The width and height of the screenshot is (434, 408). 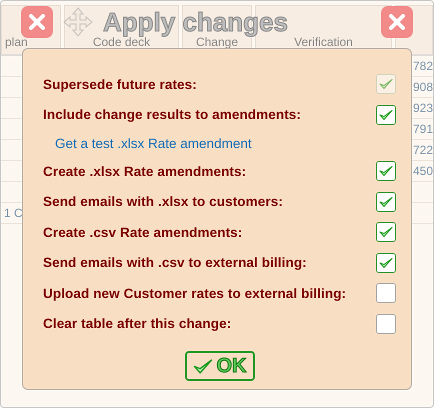 I want to click on table-cell: 450, so click(x=422, y=171).